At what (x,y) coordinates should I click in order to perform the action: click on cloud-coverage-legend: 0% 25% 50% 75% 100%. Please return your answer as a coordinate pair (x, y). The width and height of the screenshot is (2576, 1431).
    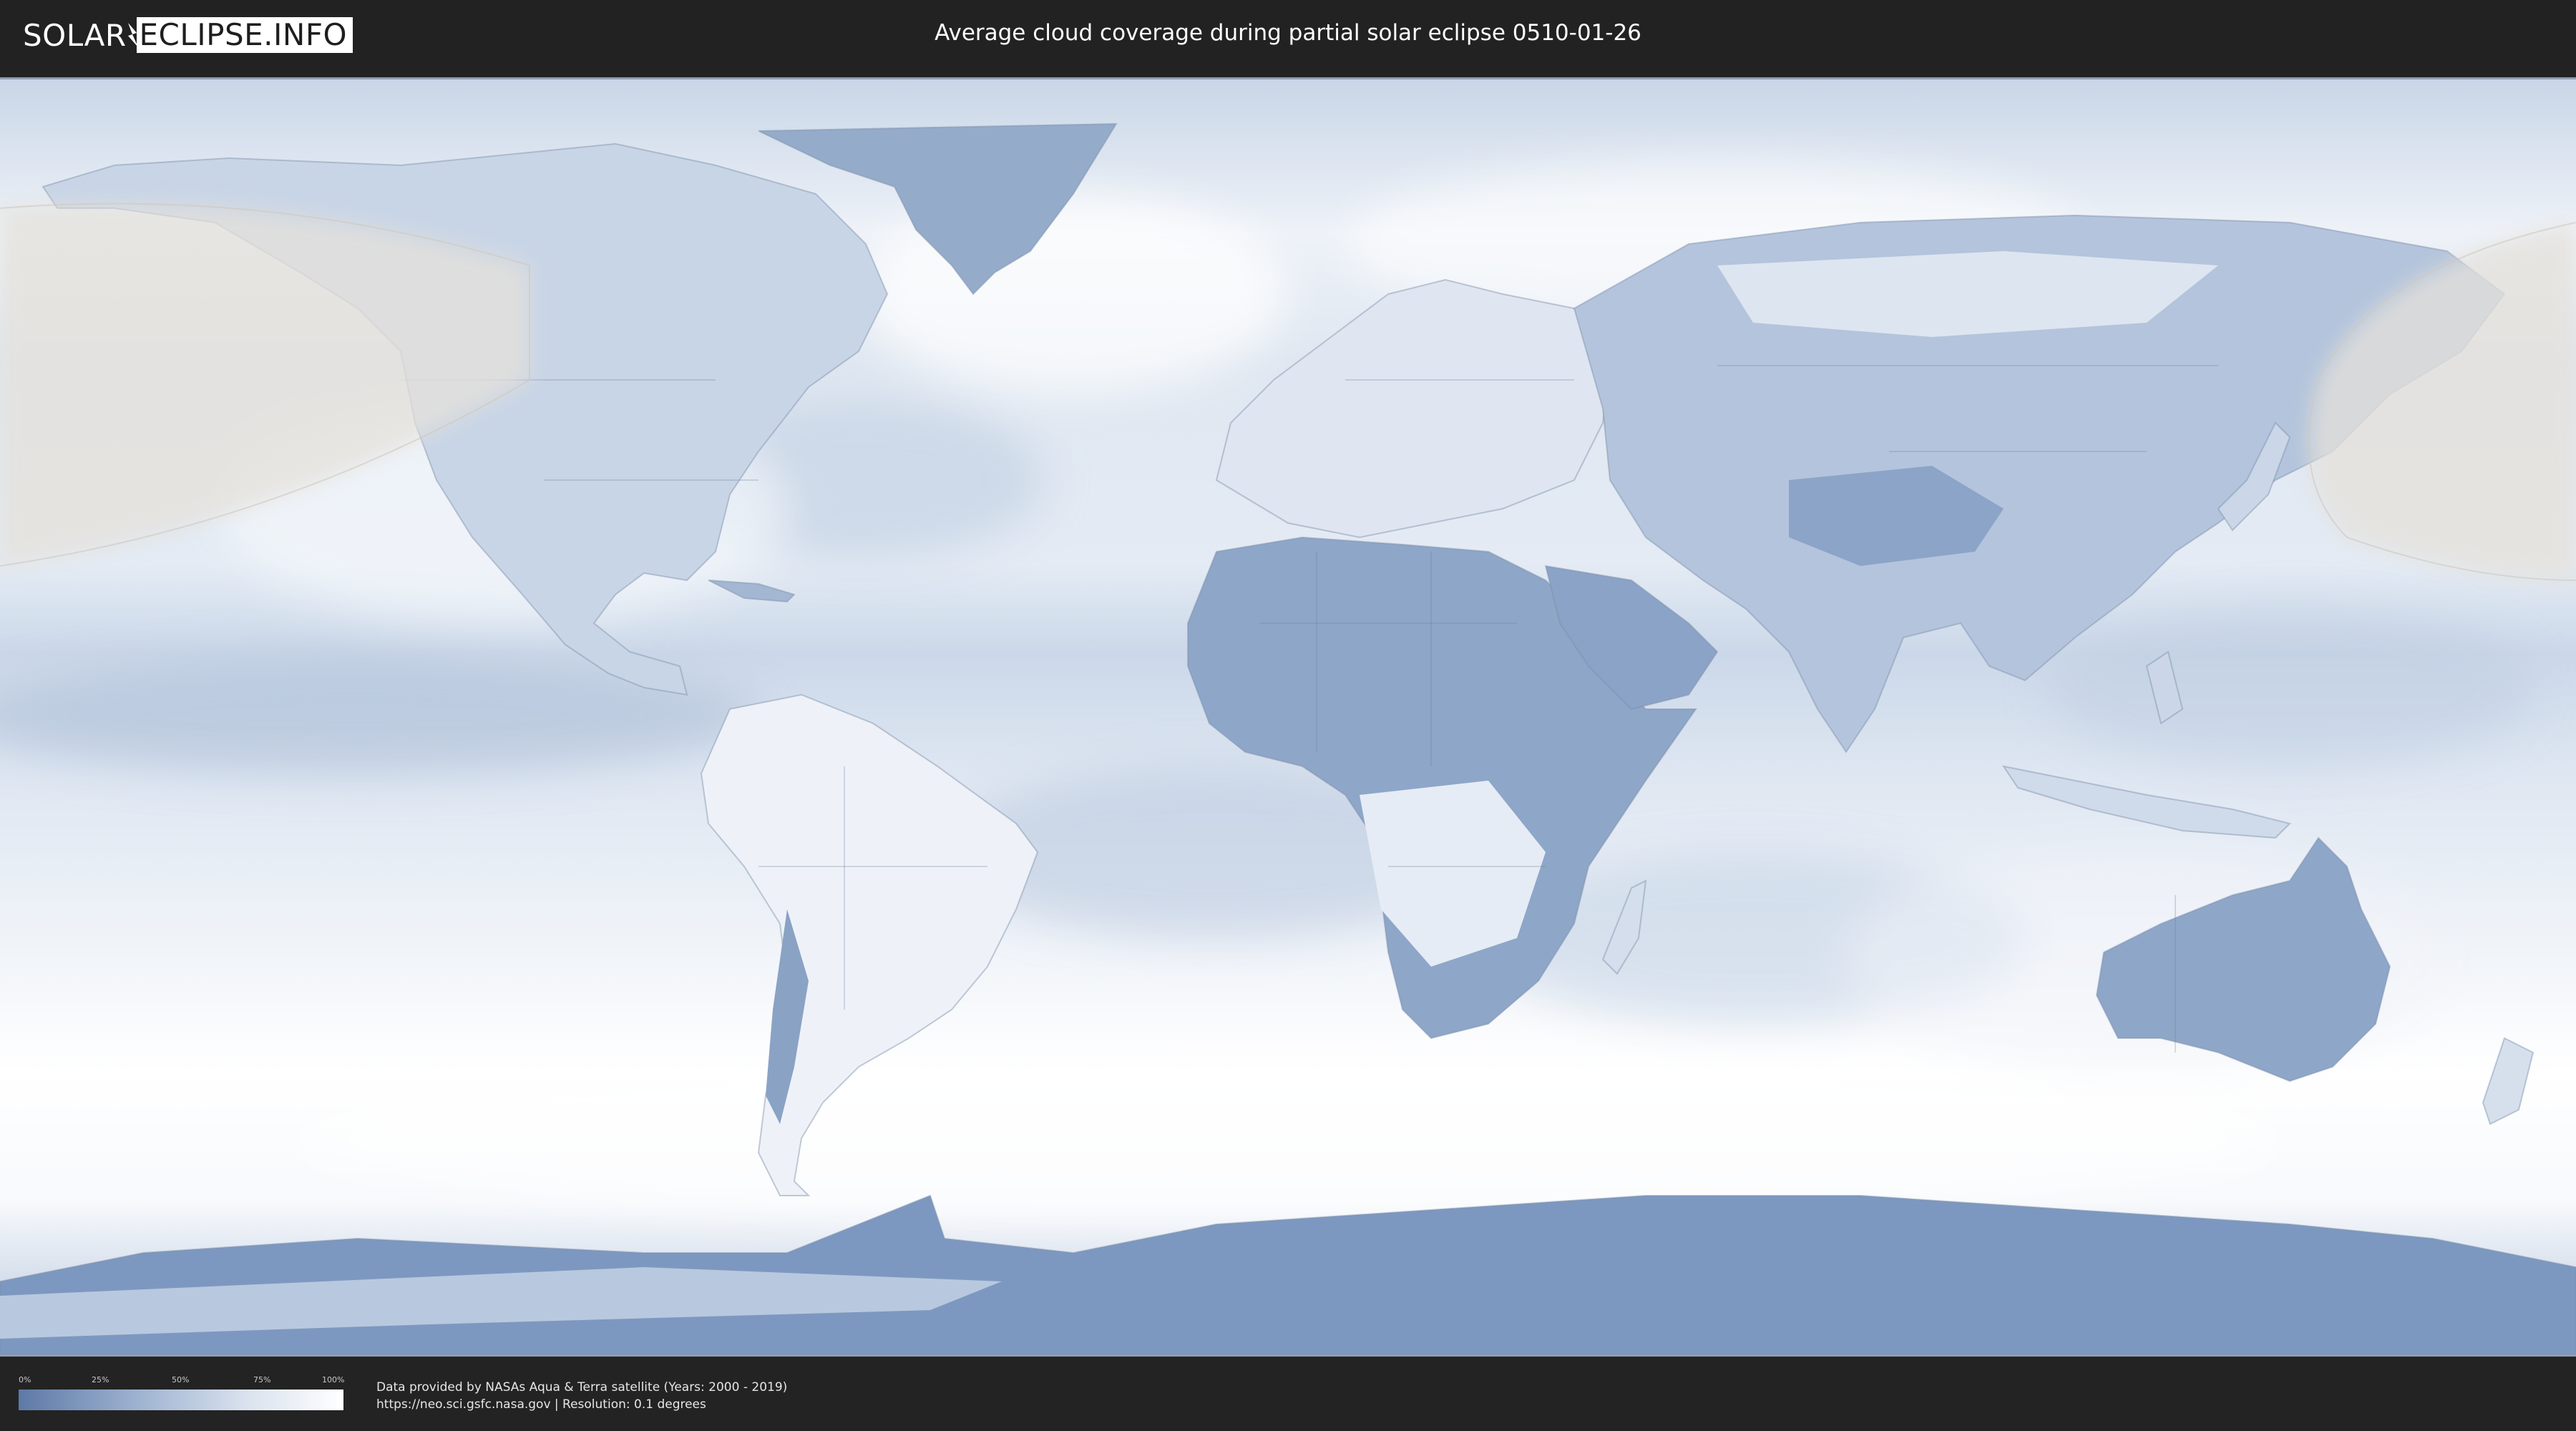
    Looking at the image, I should click on (182, 1395).